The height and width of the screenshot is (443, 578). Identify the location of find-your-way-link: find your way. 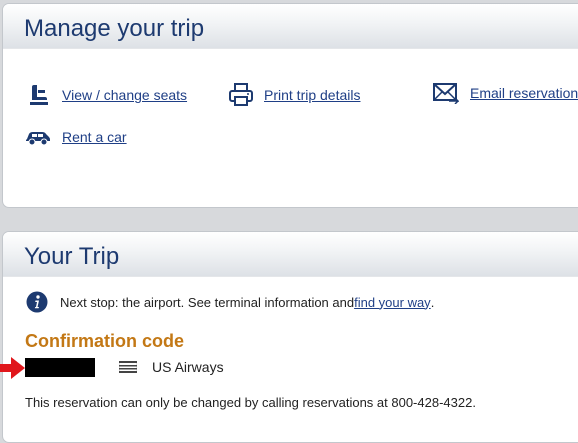
(392, 302).